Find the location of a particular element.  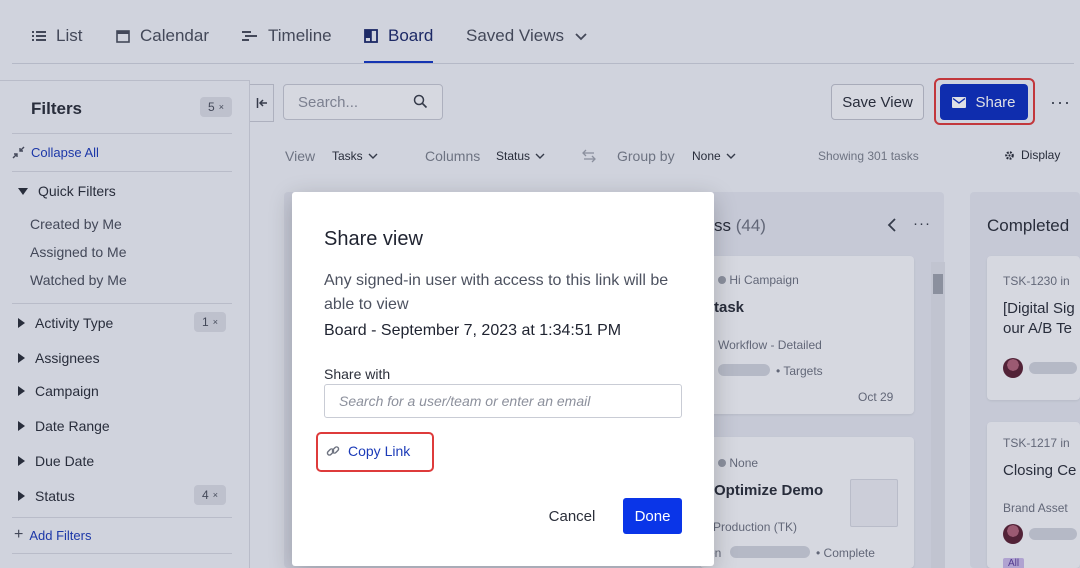

share-with-label: Share with is located at coordinates (357, 374).